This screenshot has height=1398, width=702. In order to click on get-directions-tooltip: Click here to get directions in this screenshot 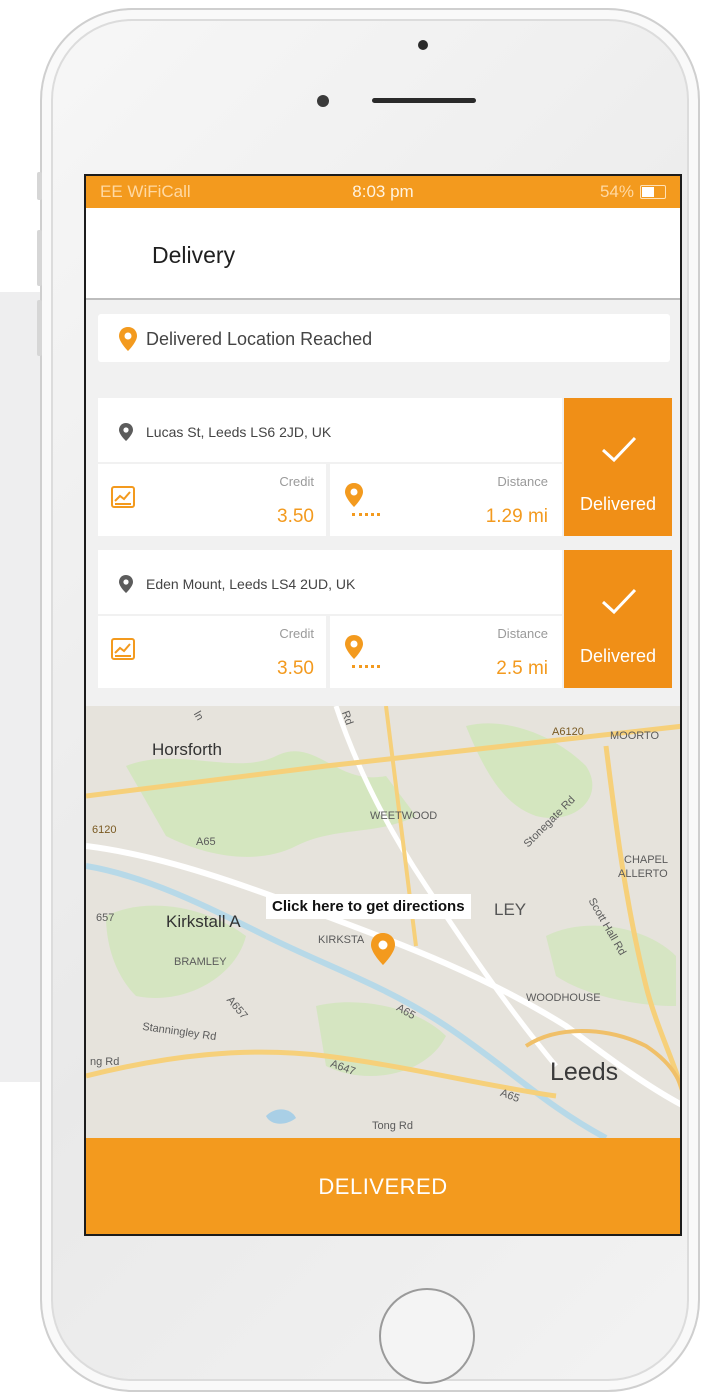, I will do `click(368, 906)`.